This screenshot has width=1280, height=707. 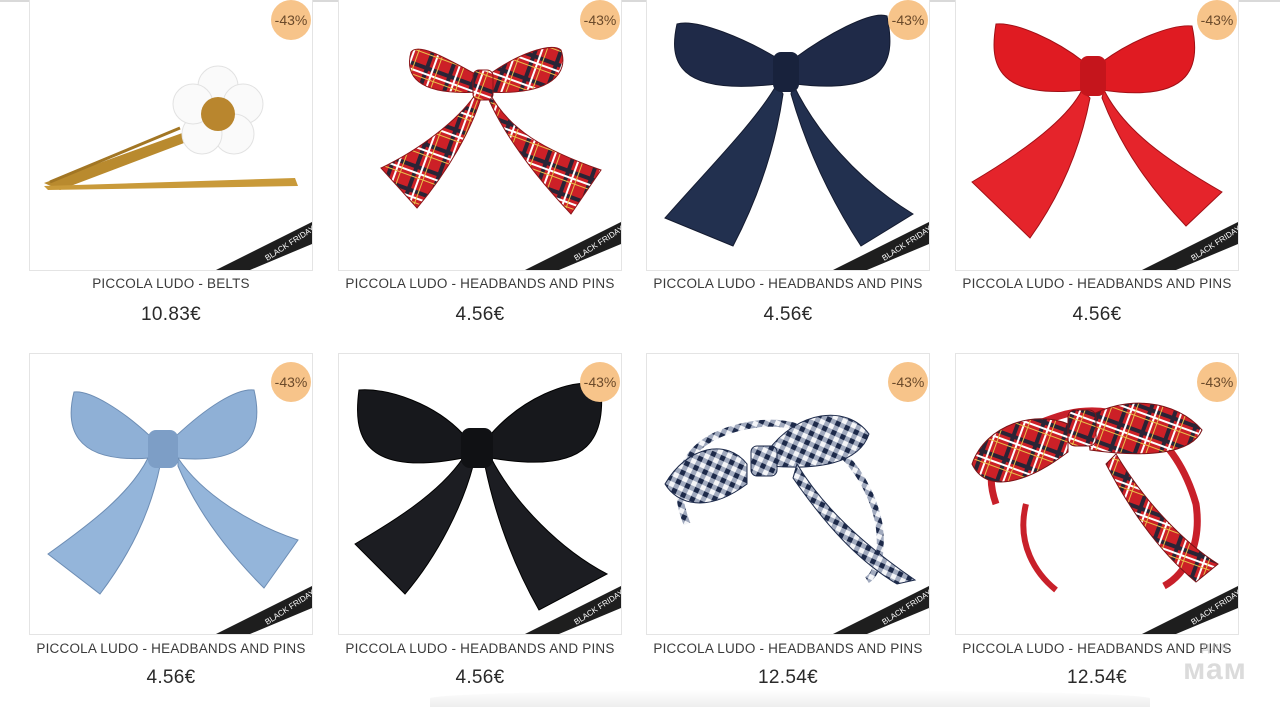 What do you see at coordinates (171, 283) in the screenshot?
I see `product-title: PICCOLA LUDO - BELTS` at bounding box center [171, 283].